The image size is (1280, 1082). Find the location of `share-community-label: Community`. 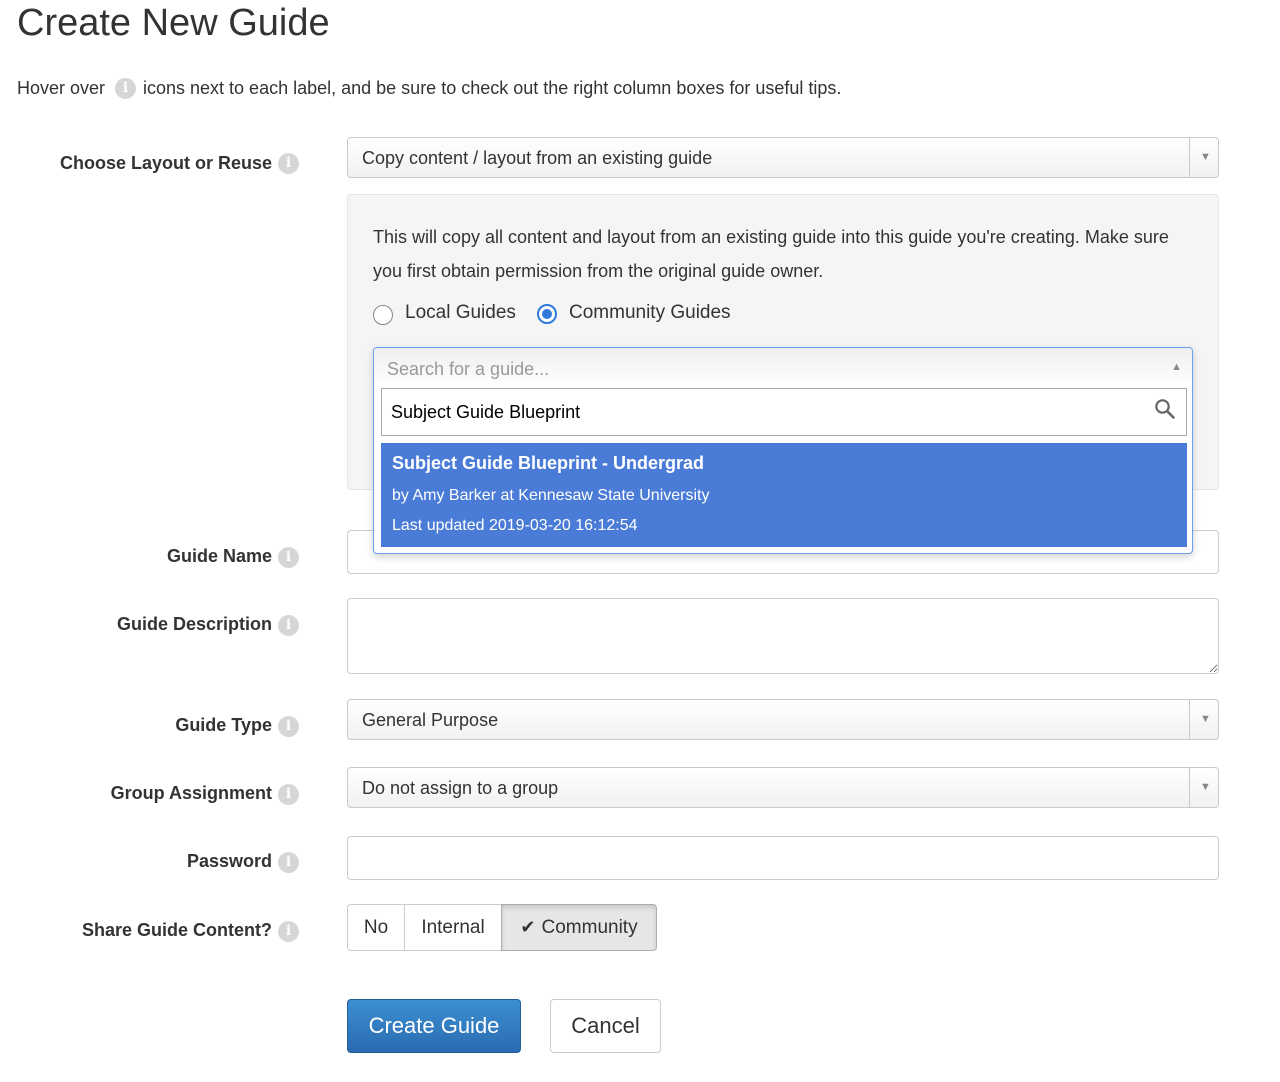

share-community-label: Community is located at coordinates (589, 927).